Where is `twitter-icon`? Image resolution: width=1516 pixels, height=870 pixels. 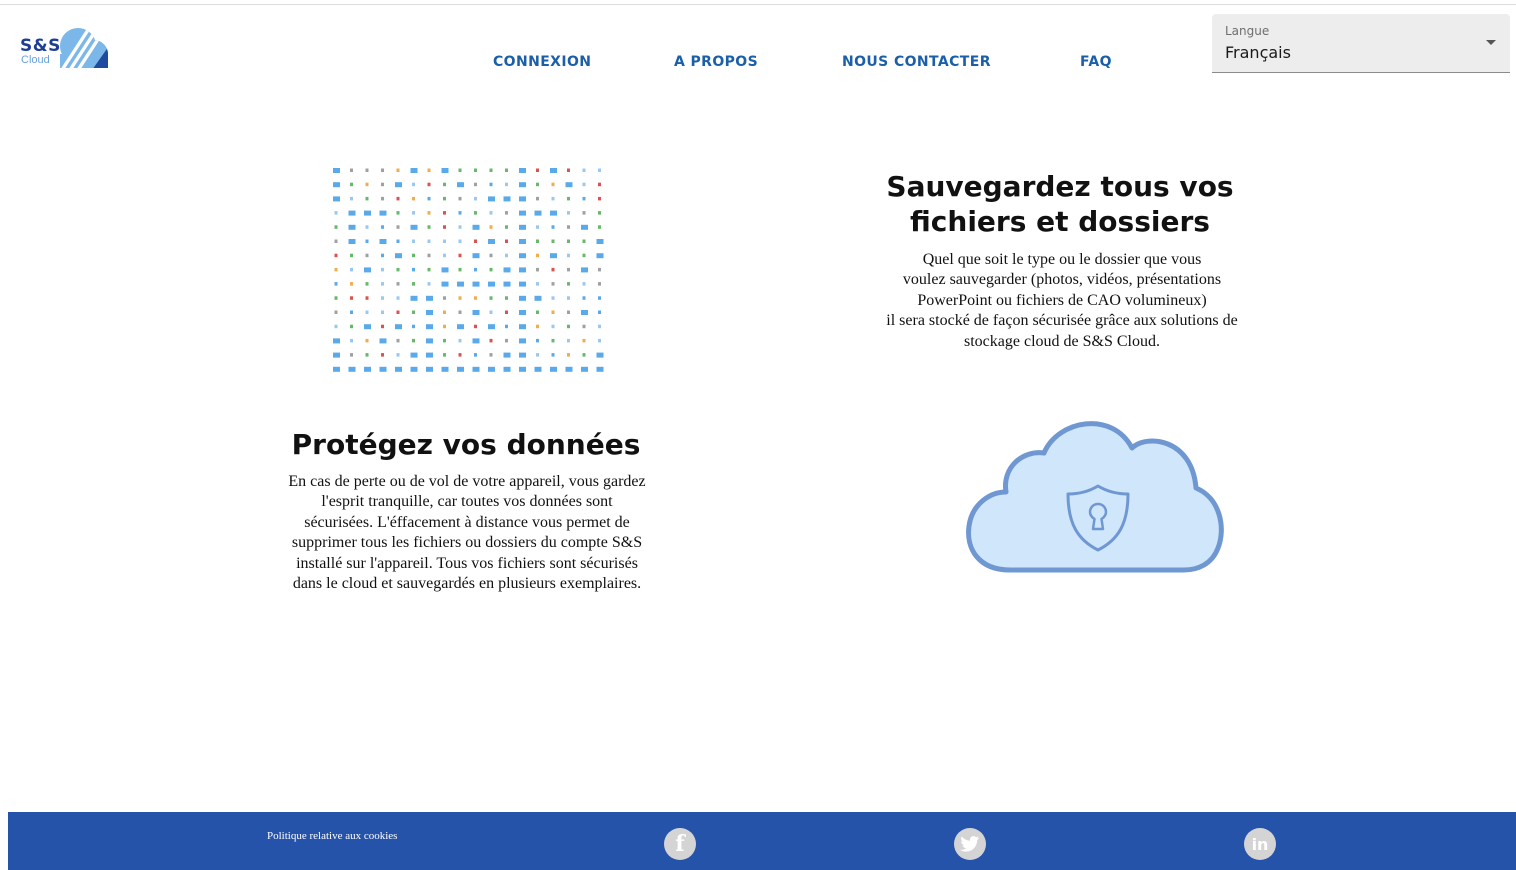 twitter-icon is located at coordinates (970, 844).